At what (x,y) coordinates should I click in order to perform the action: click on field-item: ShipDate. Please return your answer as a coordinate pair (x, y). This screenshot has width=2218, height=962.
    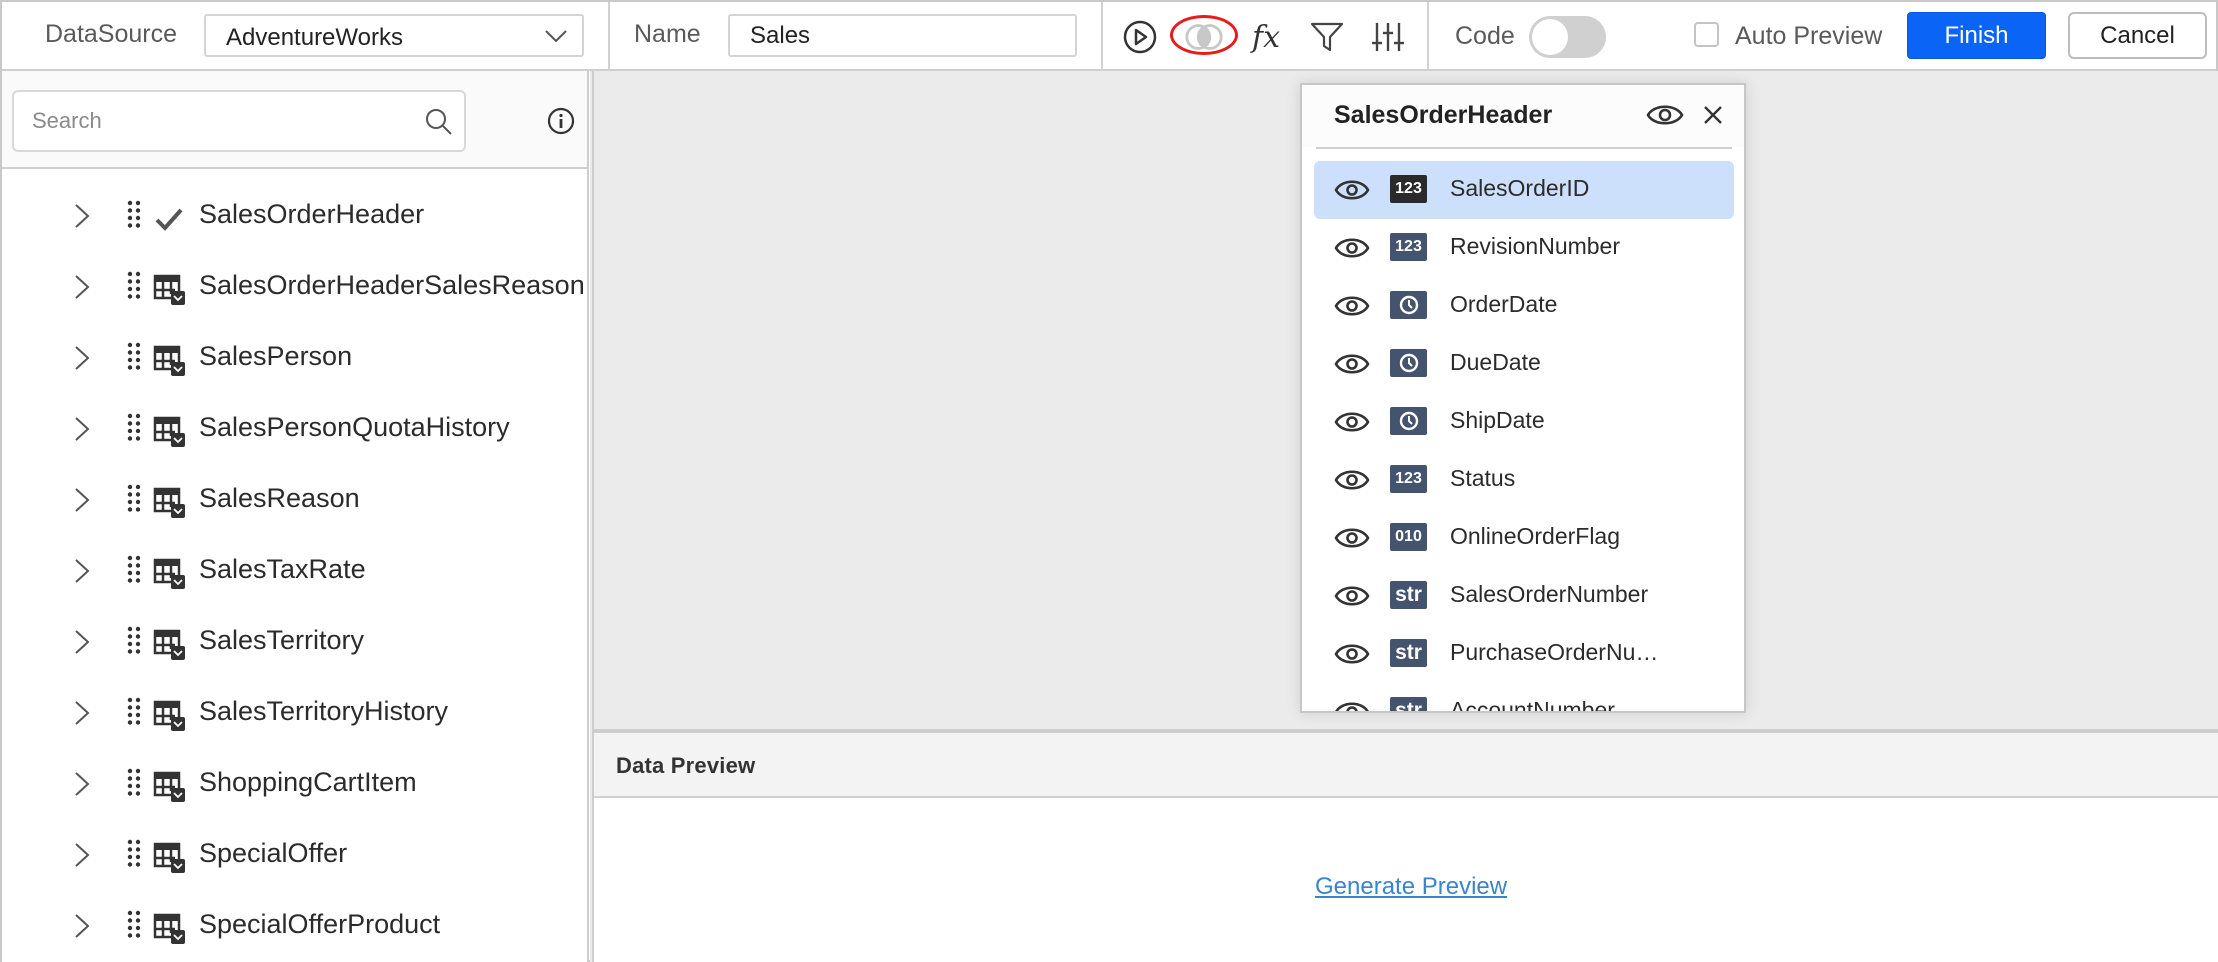
    Looking at the image, I should click on (1524, 422).